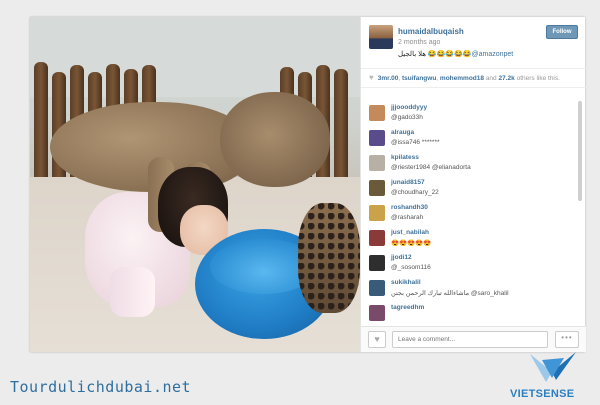 The width and height of the screenshot is (600, 405). I want to click on comment-input, so click(470, 339).